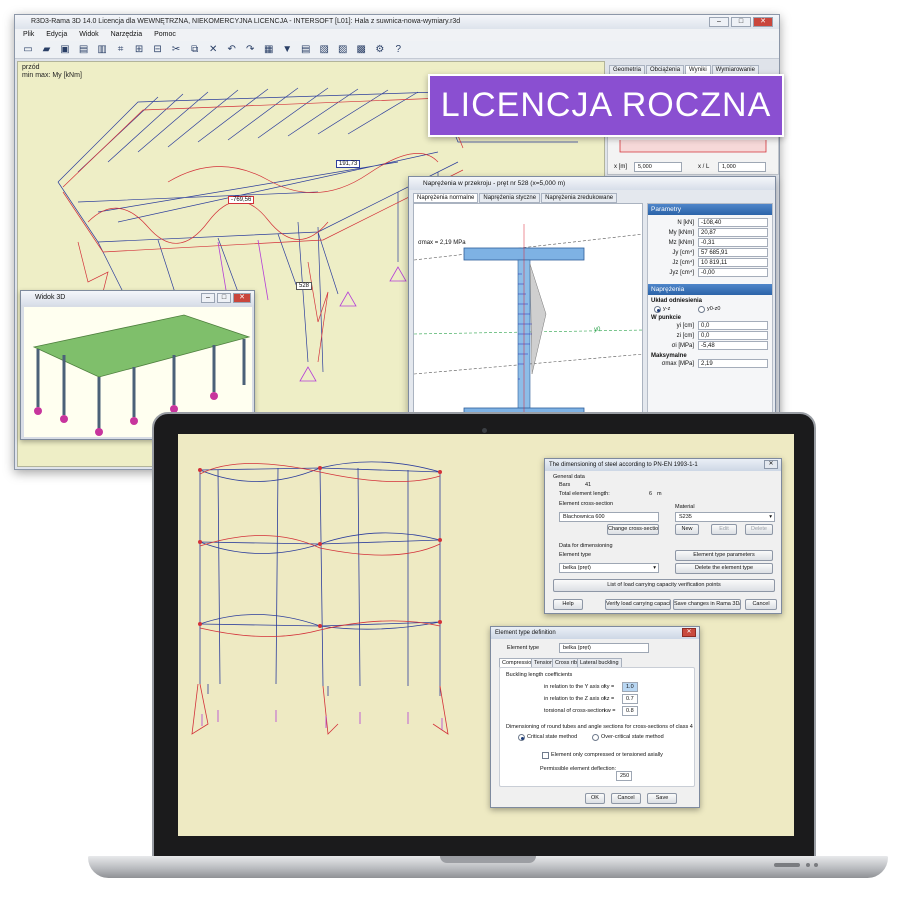 The height and width of the screenshot is (900, 900). Describe the element at coordinates (724, 529) in the screenshot. I see `edit-material-button: Edit` at that location.